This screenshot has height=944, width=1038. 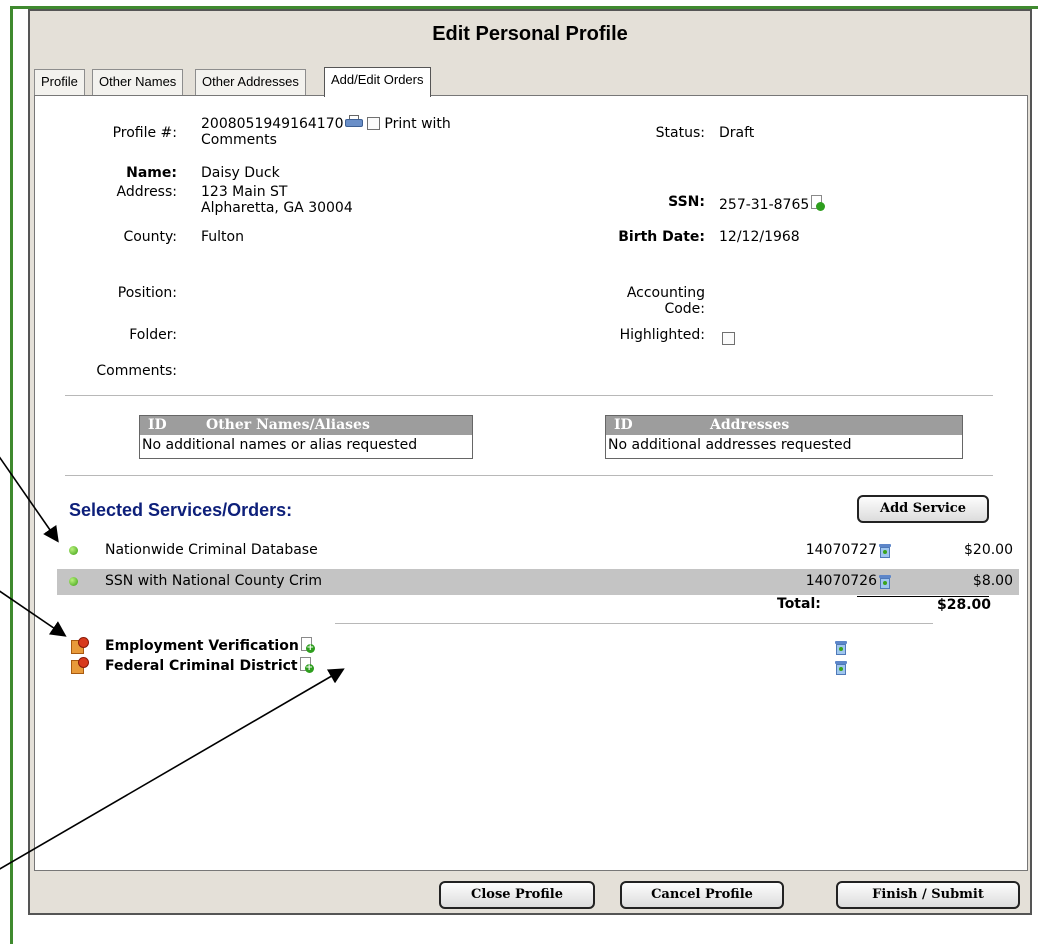 What do you see at coordinates (240, 173) in the screenshot?
I see `name-value: Daisy Duck` at bounding box center [240, 173].